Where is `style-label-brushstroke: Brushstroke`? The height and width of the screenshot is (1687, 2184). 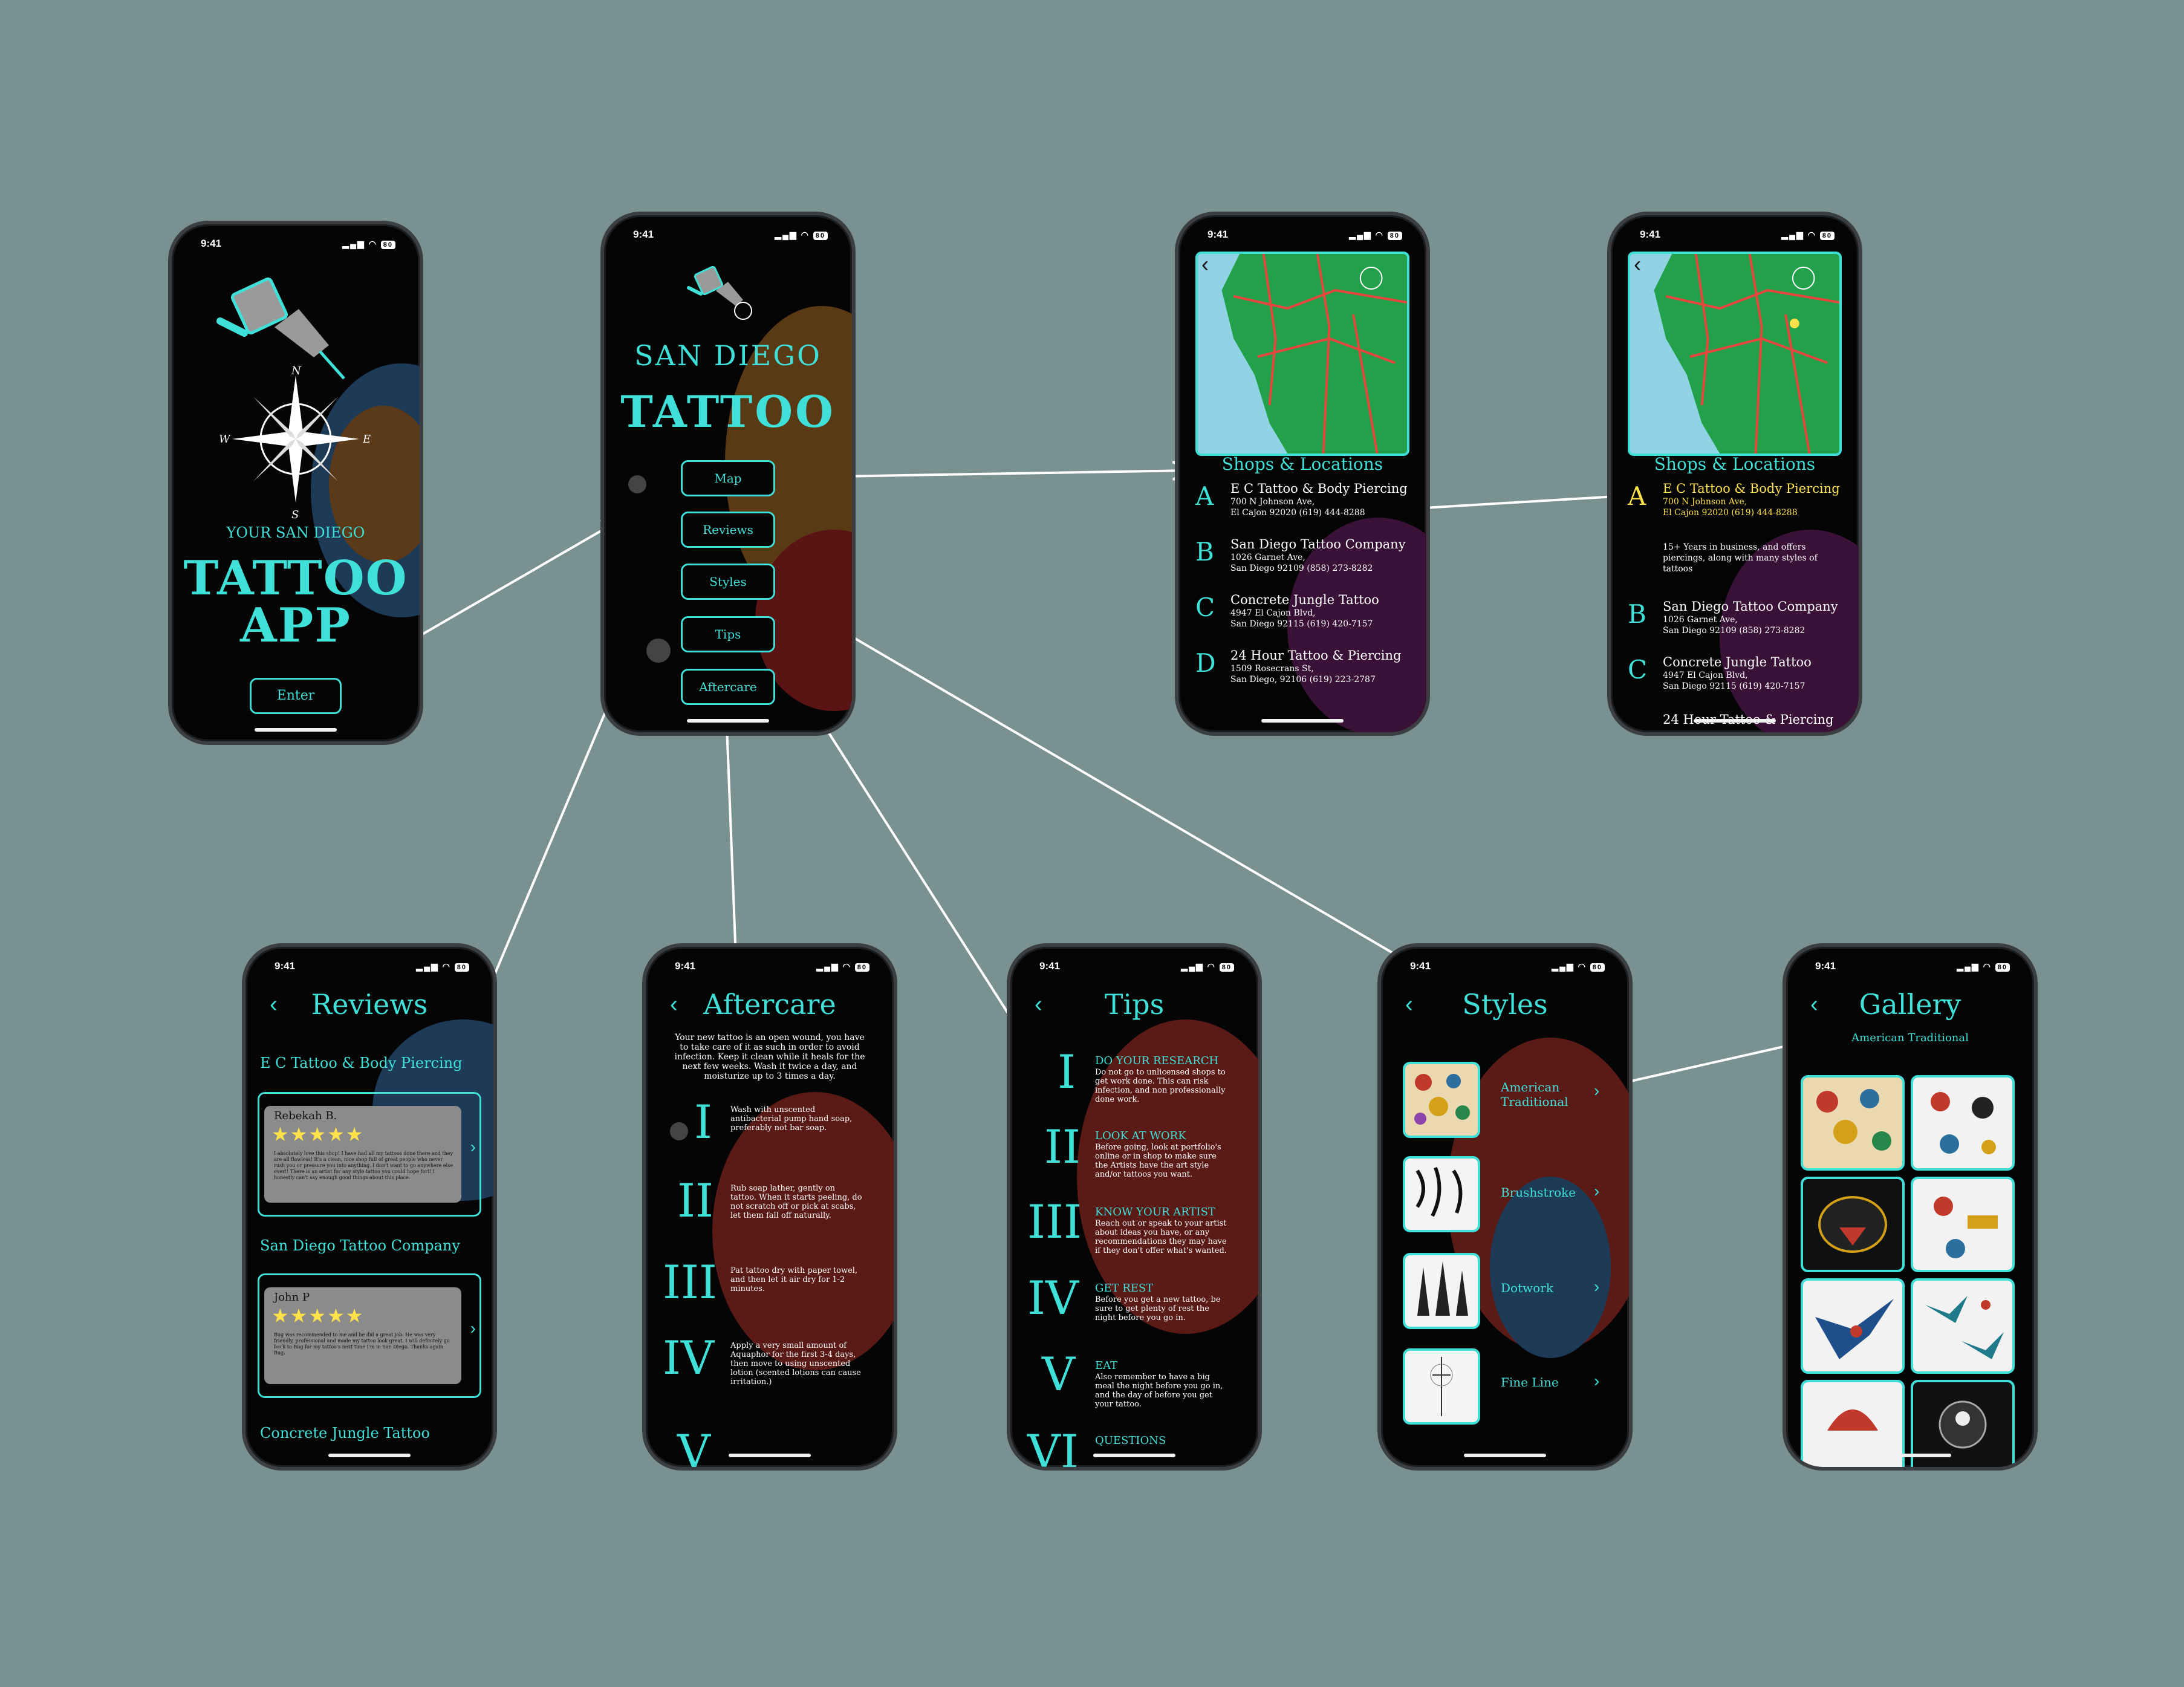
style-label-brushstroke: Brushstroke is located at coordinates (1538, 1192).